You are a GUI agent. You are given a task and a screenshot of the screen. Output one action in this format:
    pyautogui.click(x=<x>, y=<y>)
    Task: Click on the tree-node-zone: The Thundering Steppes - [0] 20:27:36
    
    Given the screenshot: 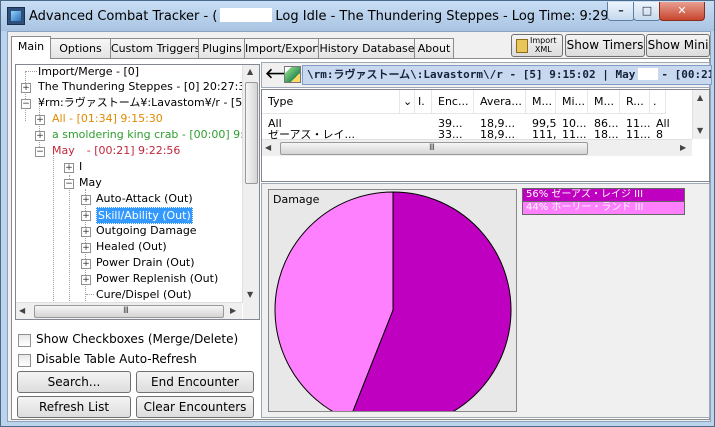 What is the action you would take?
    pyautogui.click(x=145, y=86)
    